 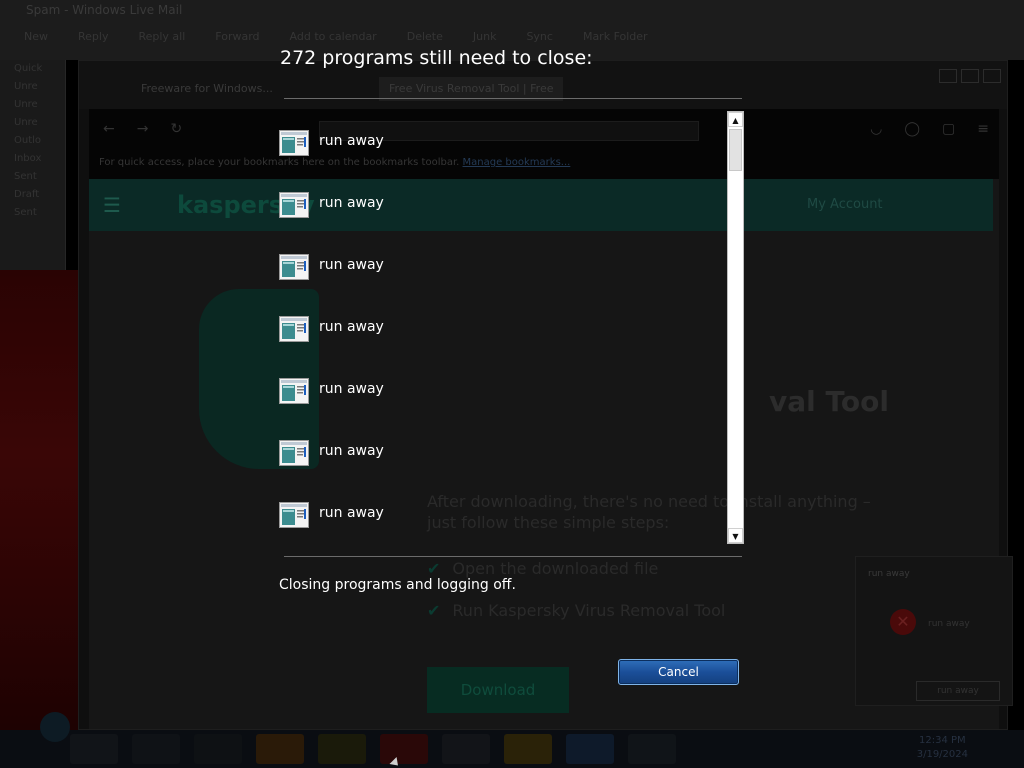 What do you see at coordinates (942, 754) in the screenshot?
I see `clock-date: 3/19/2024` at bounding box center [942, 754].